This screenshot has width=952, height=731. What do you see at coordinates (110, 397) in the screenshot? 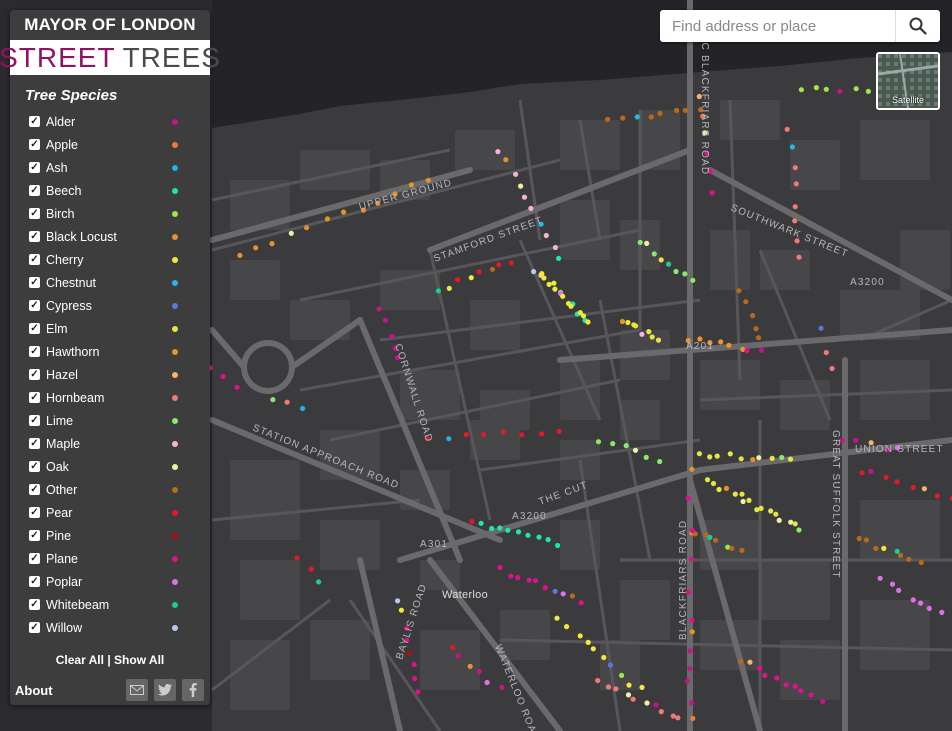
I see `species-item-hornbeam: ✓ Hornbeam` at bounding box center [110, 397].